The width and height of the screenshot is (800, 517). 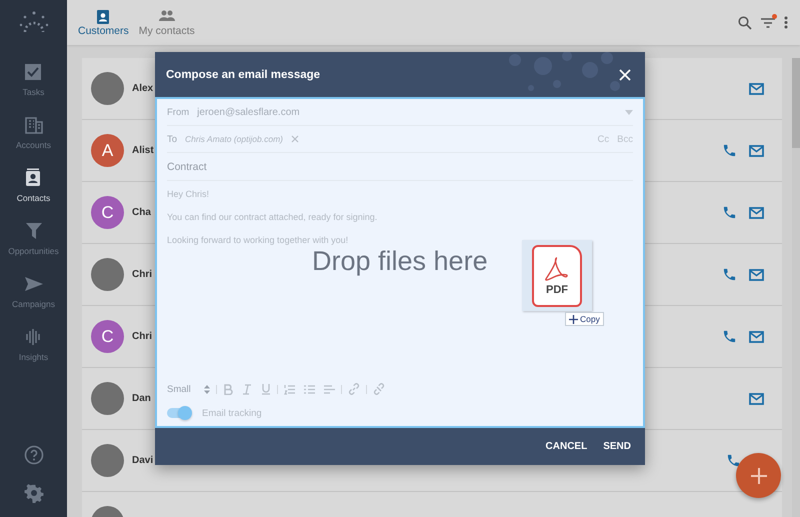 What do you see at coordinates (243, 74) in the screenshot?
I see `dialog-title: Compose an email message` at bounding box center [243, 74].